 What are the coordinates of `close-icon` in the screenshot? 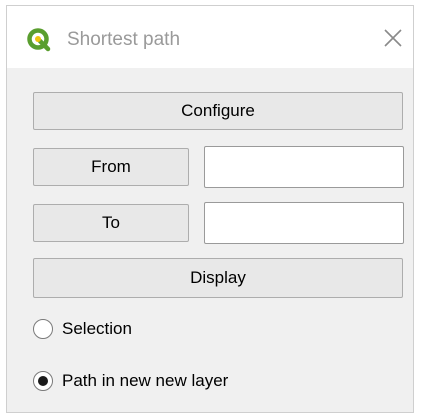 It's located at (393, 40).